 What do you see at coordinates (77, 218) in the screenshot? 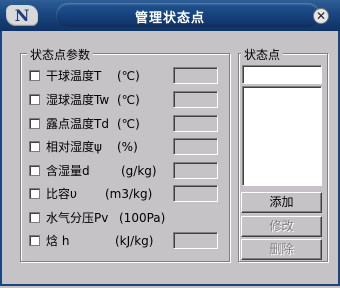
I see `label-vapor-pressure: 水气分压Pv` at bounding box center [77, 218].